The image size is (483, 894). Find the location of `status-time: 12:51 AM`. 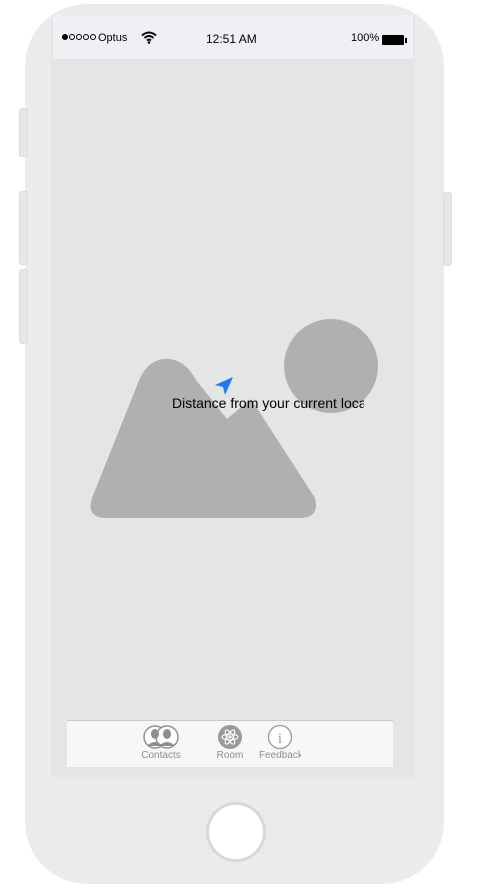

status-time: 12:51 AM is located at coordinates (231, 39).